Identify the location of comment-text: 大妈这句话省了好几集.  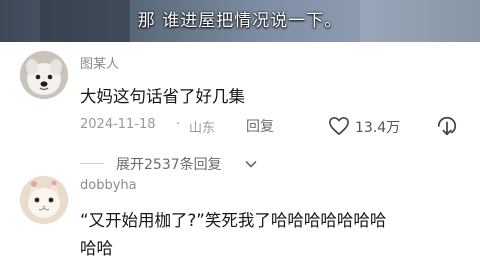
(162, 96).